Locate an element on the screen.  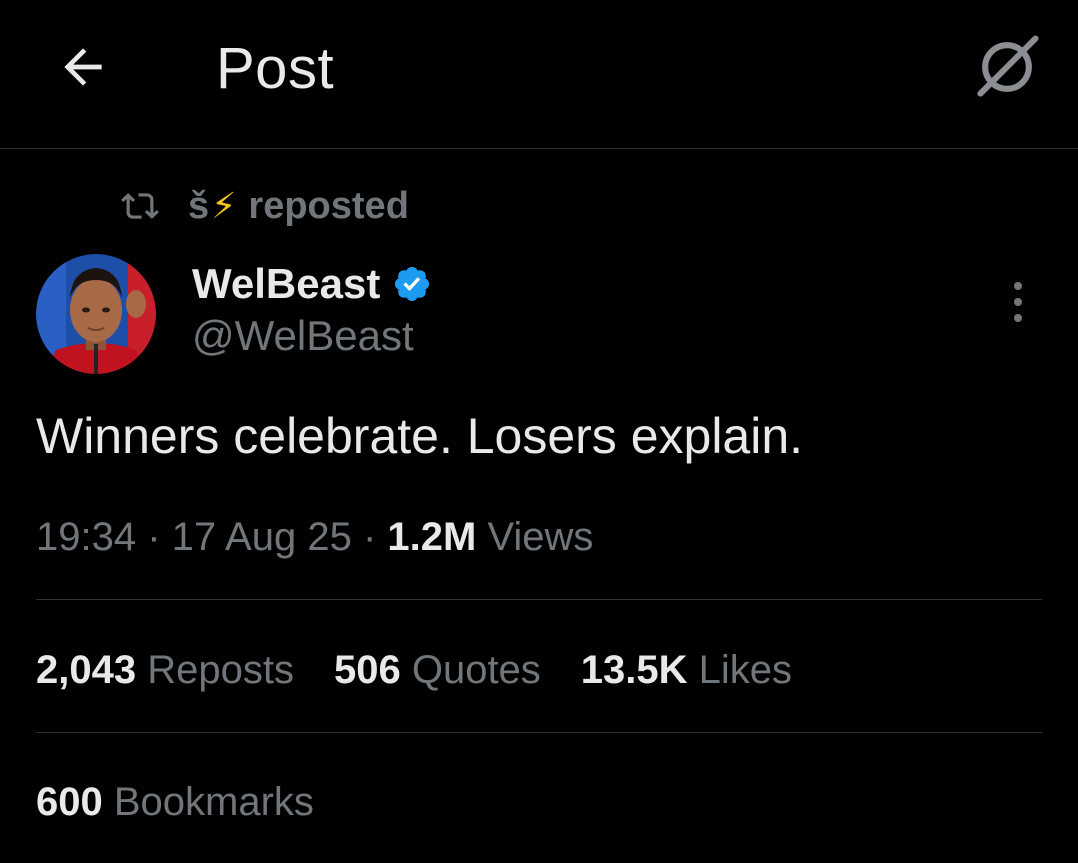
author-name: WelBeast is located at coordinates (286, 284).